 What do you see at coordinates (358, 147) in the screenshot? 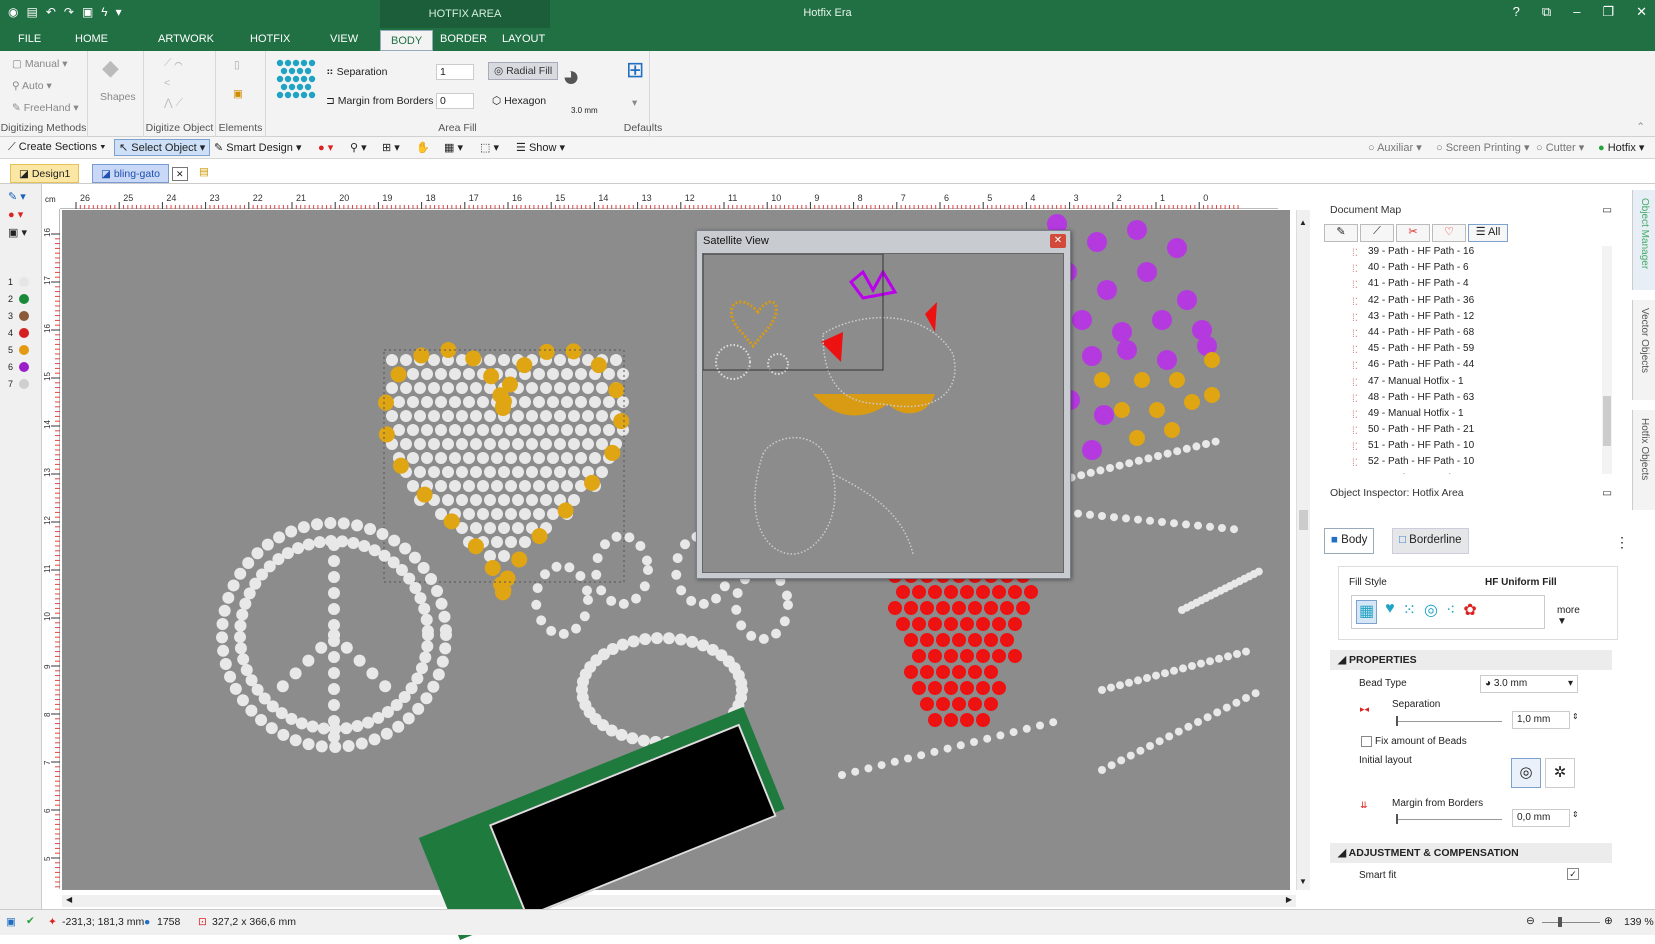
I see `zoom-icon: ⚲ ▾` at bounding box center [358, 147].